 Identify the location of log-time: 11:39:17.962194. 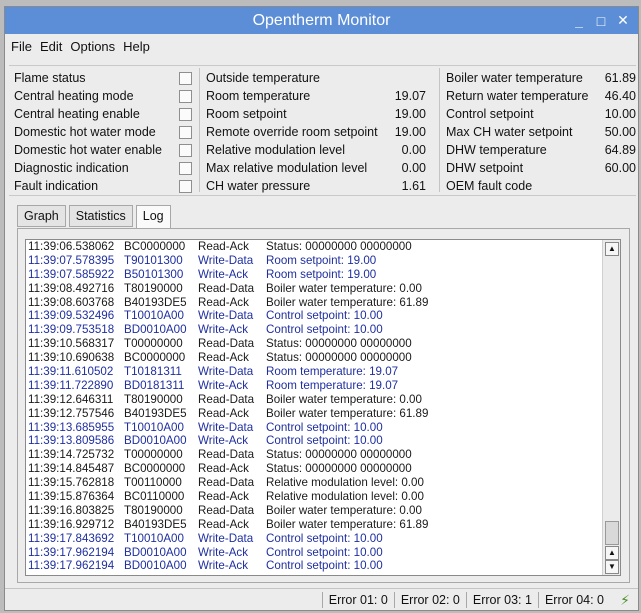
(71, 552).